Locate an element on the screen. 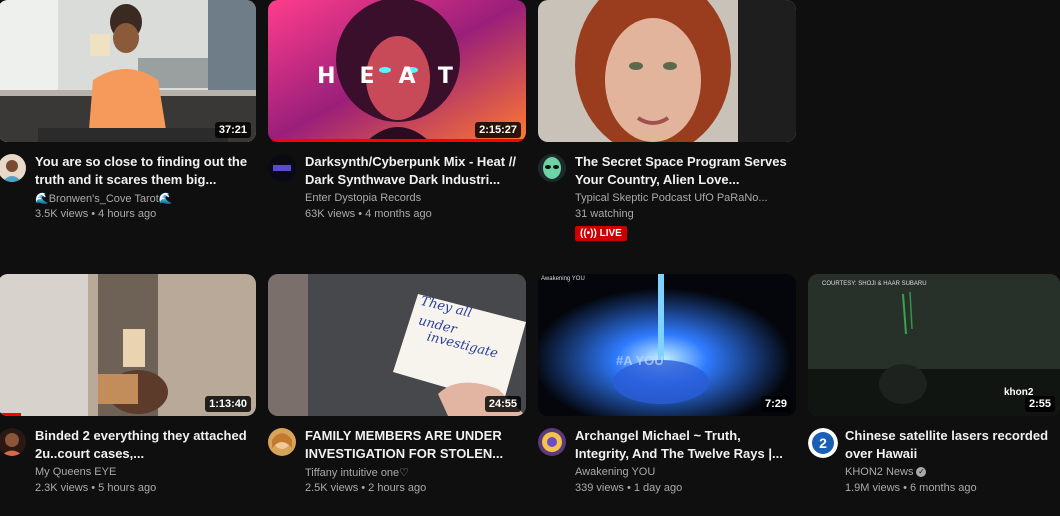 The height and width of the screenshot is (516, 1060). channel-name: My Queens EYE is located at coordinates (142, 472).